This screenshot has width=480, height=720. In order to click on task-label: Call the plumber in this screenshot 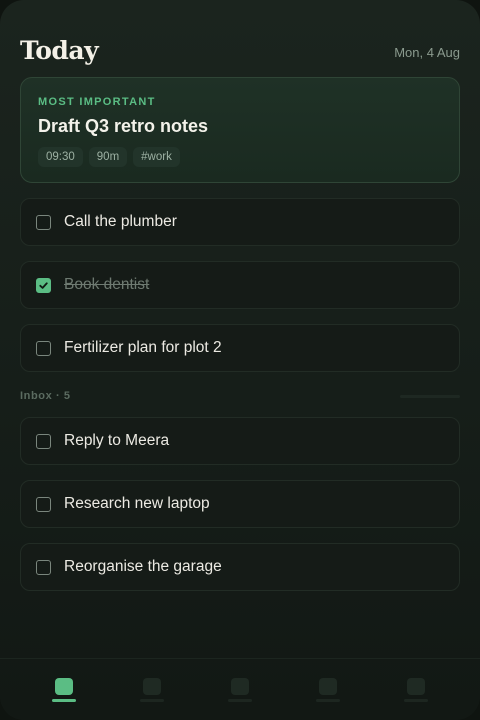, I will do `click(120, 221)`.